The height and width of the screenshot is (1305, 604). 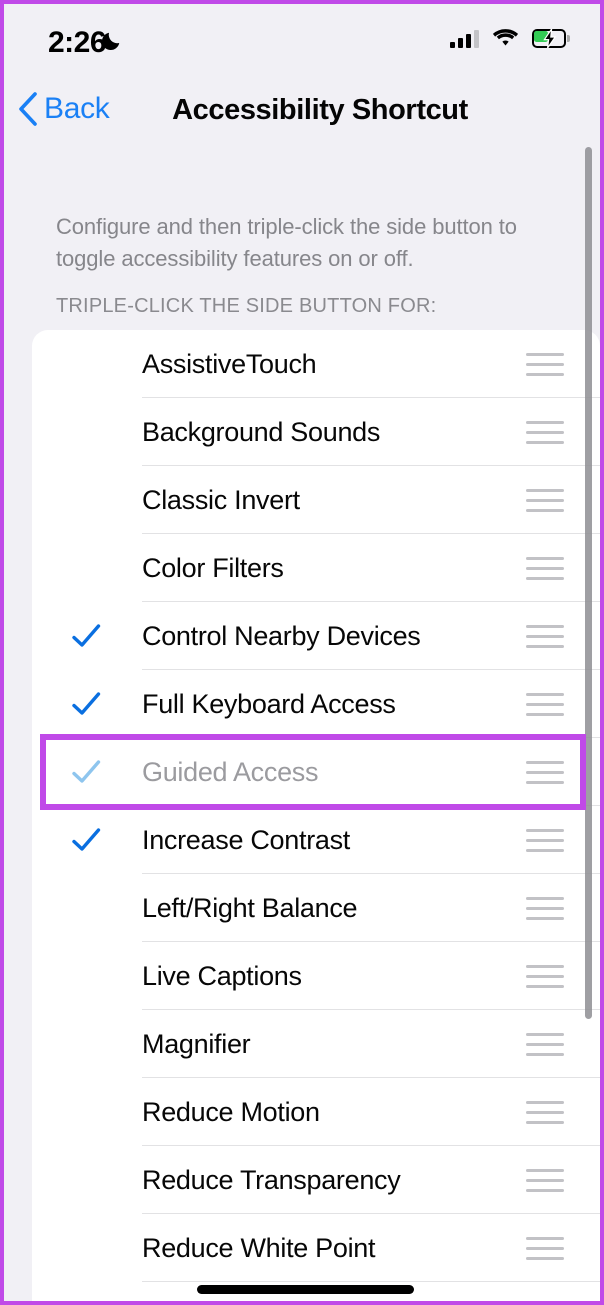 I want to click on list-item-label: Left/Right Balance, so click(x=250, y=907).